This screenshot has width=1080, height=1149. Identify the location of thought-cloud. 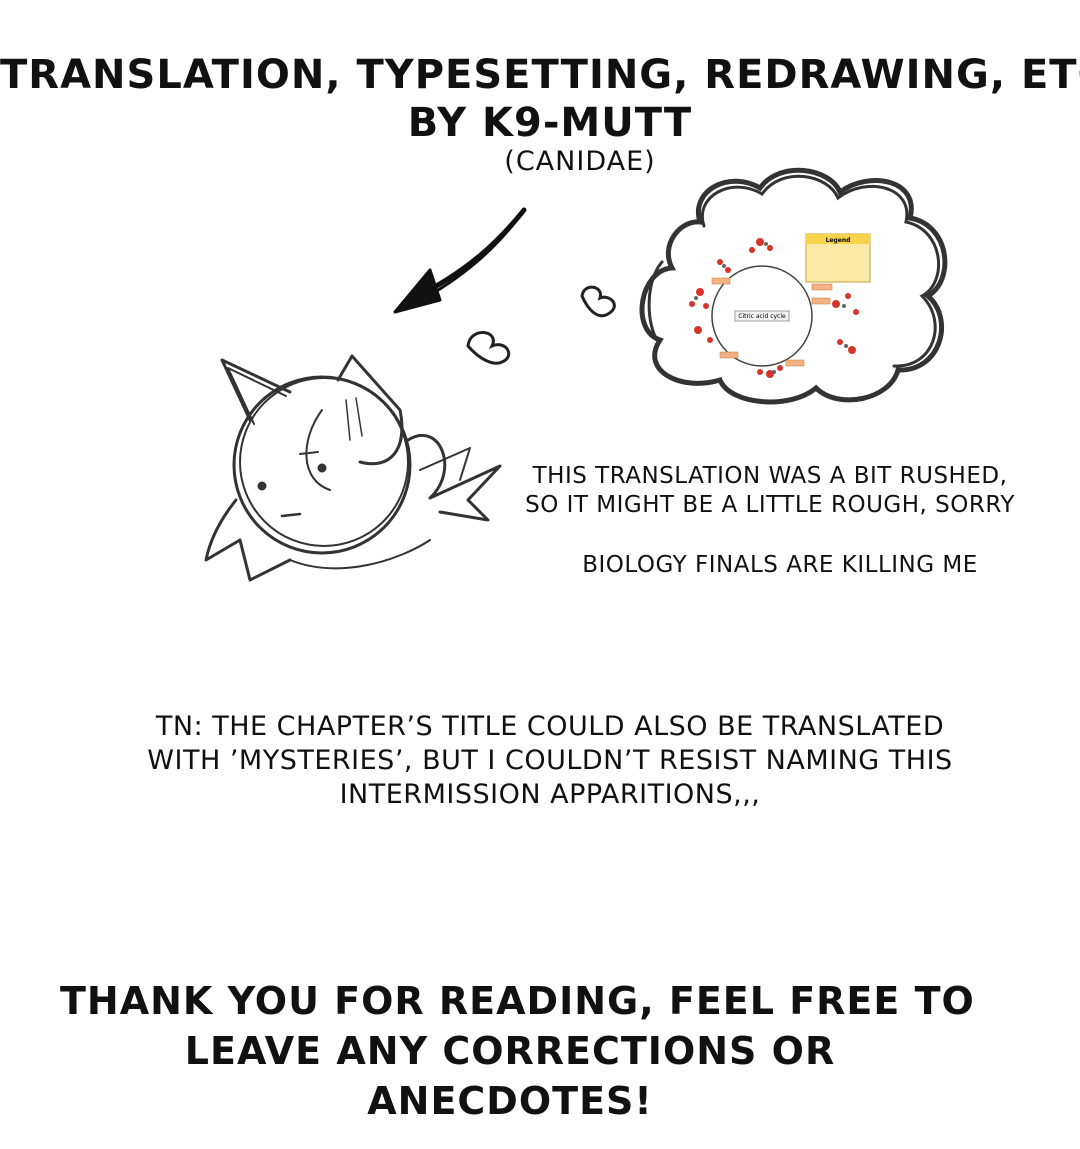
(793, 286).